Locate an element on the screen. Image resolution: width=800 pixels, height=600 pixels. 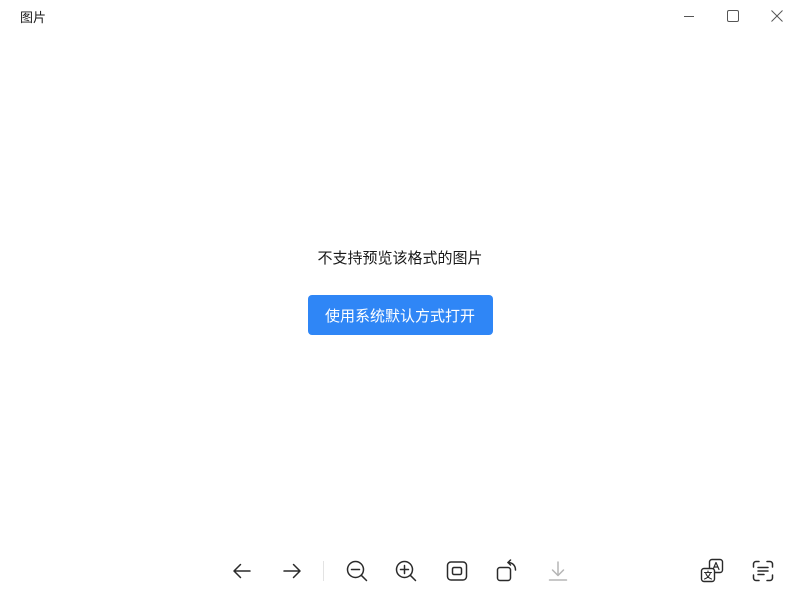
rotate-button is located at coordinates (507, 571).